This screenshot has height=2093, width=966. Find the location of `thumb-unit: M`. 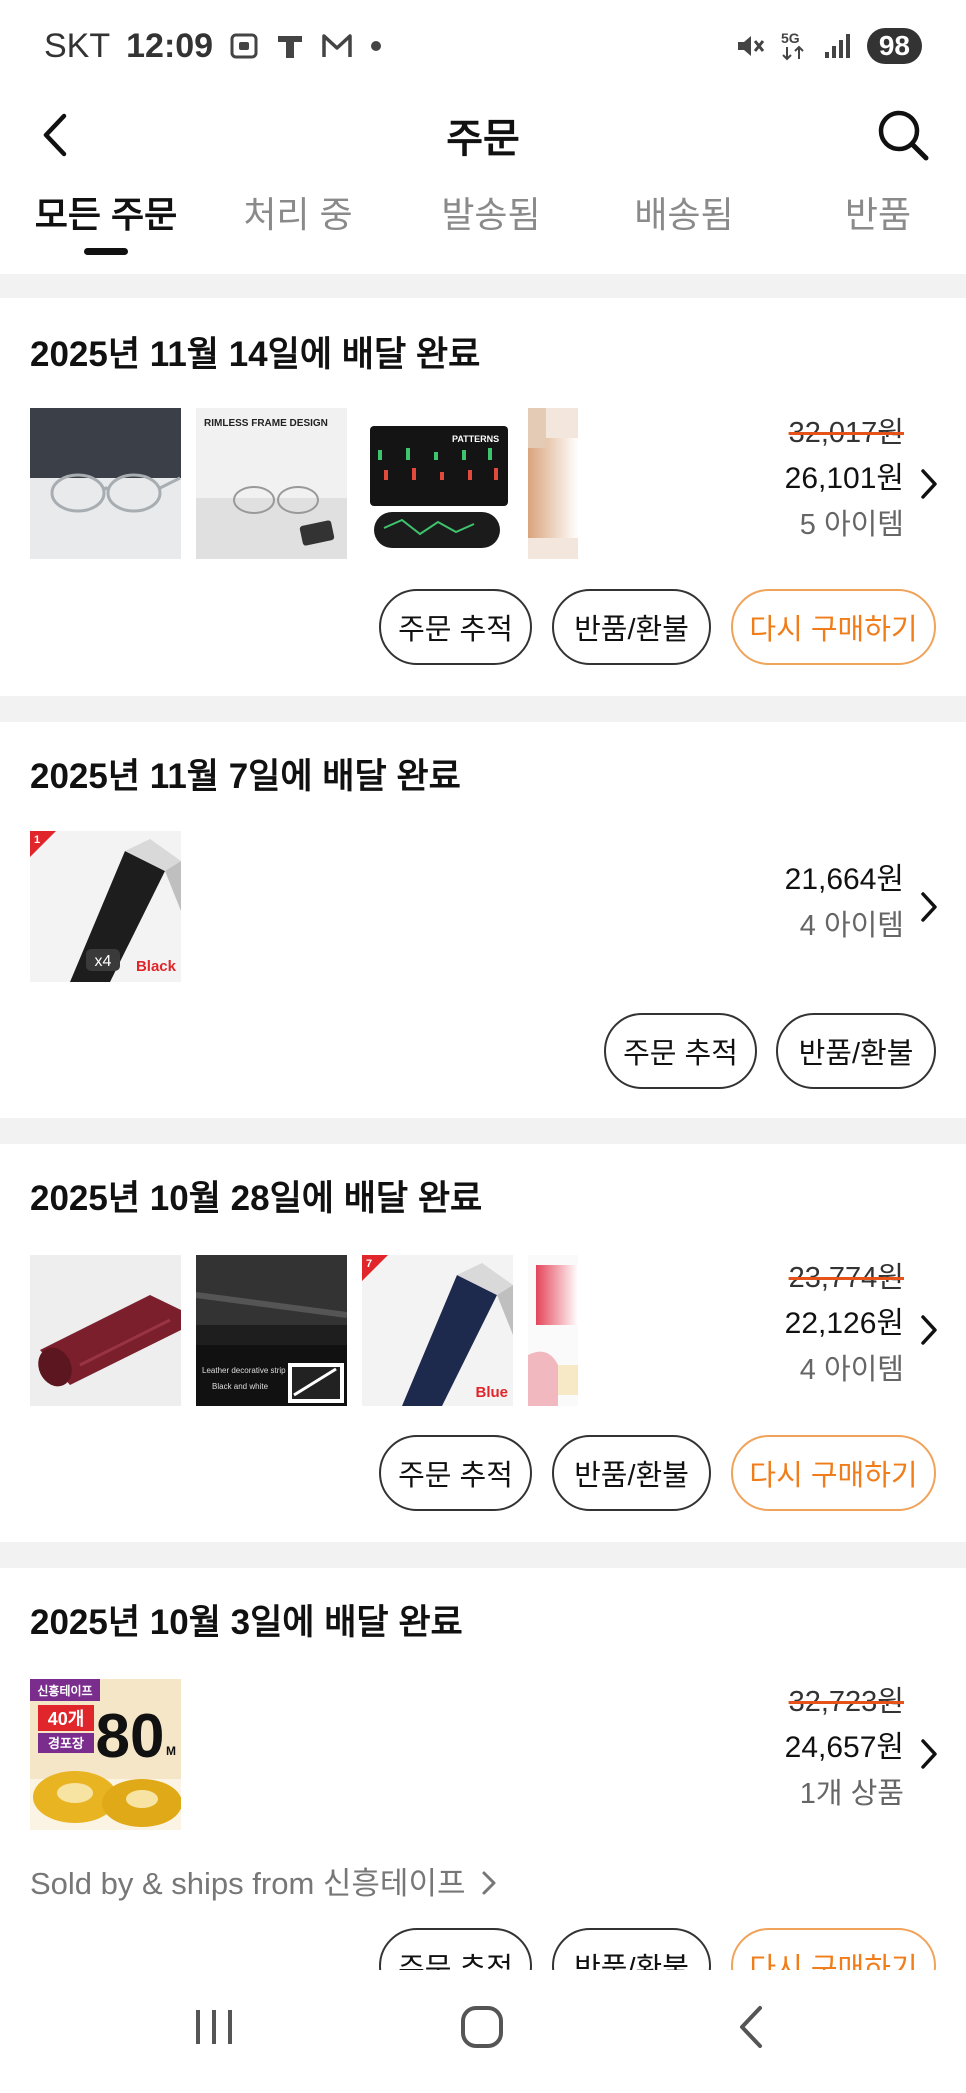

thumb-unit: M is located at coordinates (171, 1751).